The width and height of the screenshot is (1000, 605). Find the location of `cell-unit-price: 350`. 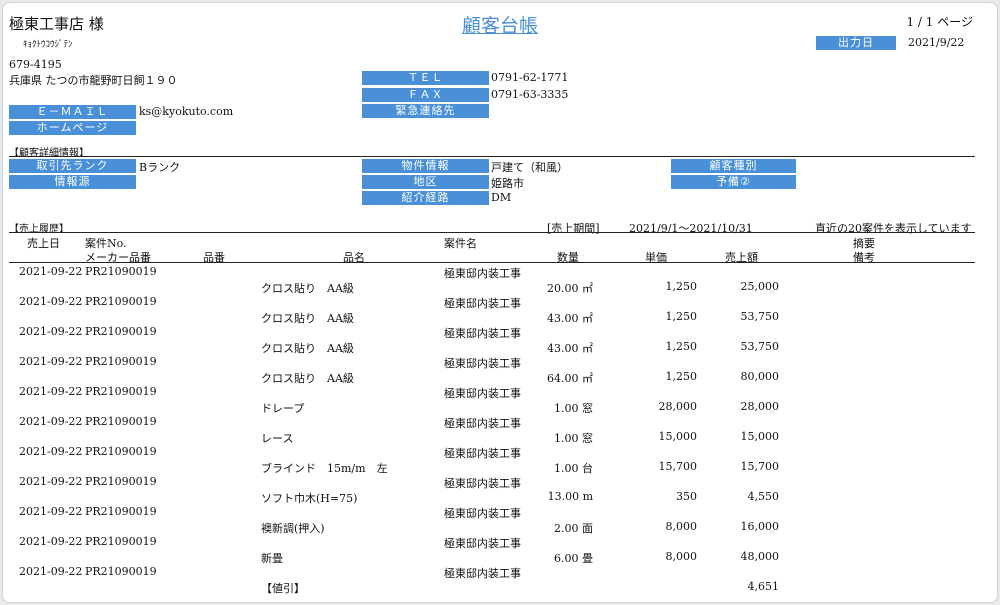

cell-unit-price: 350 is located at coordinates (686, 496).